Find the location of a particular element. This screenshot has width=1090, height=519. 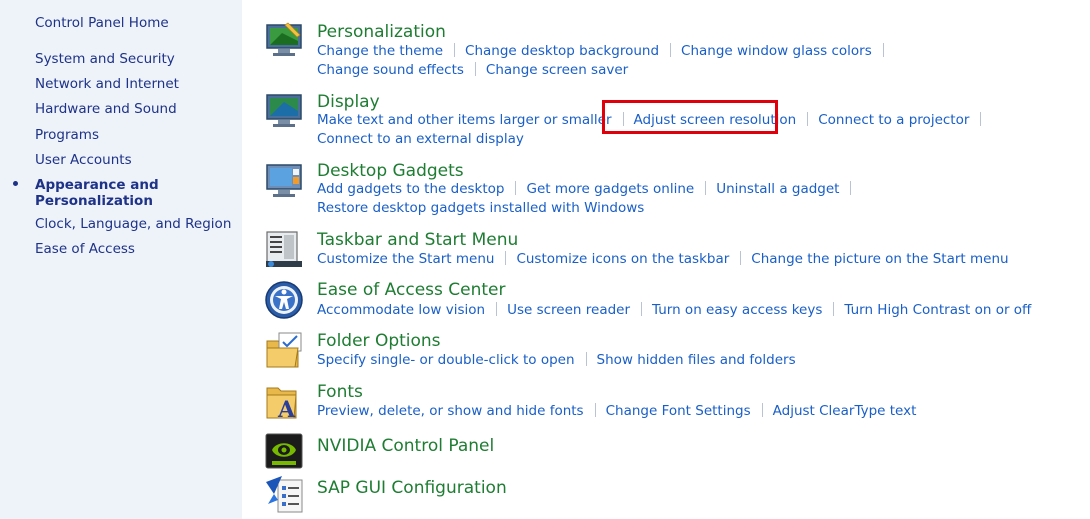

sidebar-item-network-internet: Network and Internet is located at coordinates (107, 84).